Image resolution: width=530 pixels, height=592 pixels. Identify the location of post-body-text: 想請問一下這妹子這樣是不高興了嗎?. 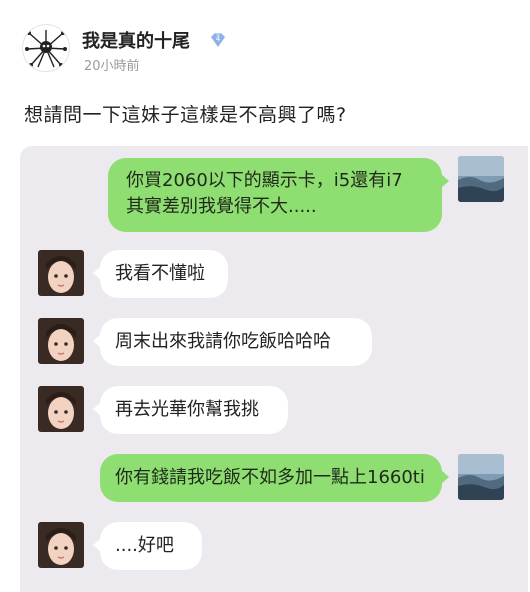
(185, 115).